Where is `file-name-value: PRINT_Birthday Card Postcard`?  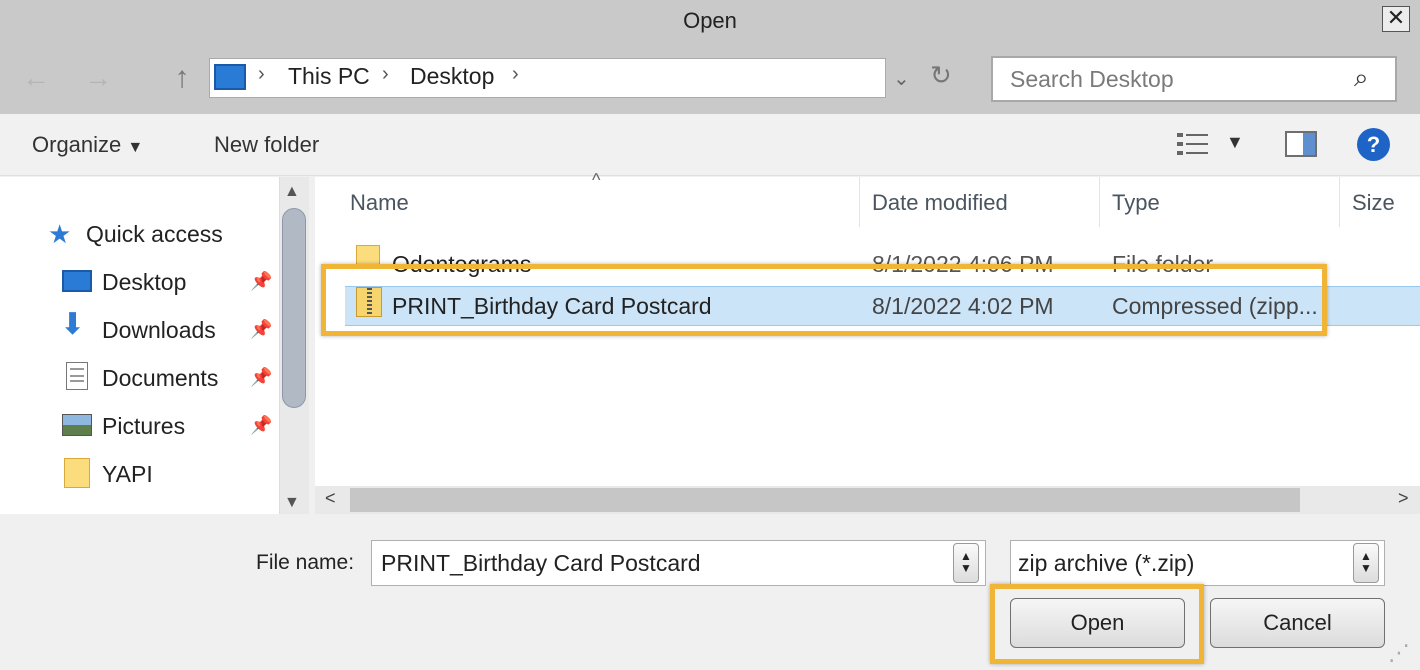
file-name-value: PRINT_Birthday Card Postcard is located at coordinates (541, 563).